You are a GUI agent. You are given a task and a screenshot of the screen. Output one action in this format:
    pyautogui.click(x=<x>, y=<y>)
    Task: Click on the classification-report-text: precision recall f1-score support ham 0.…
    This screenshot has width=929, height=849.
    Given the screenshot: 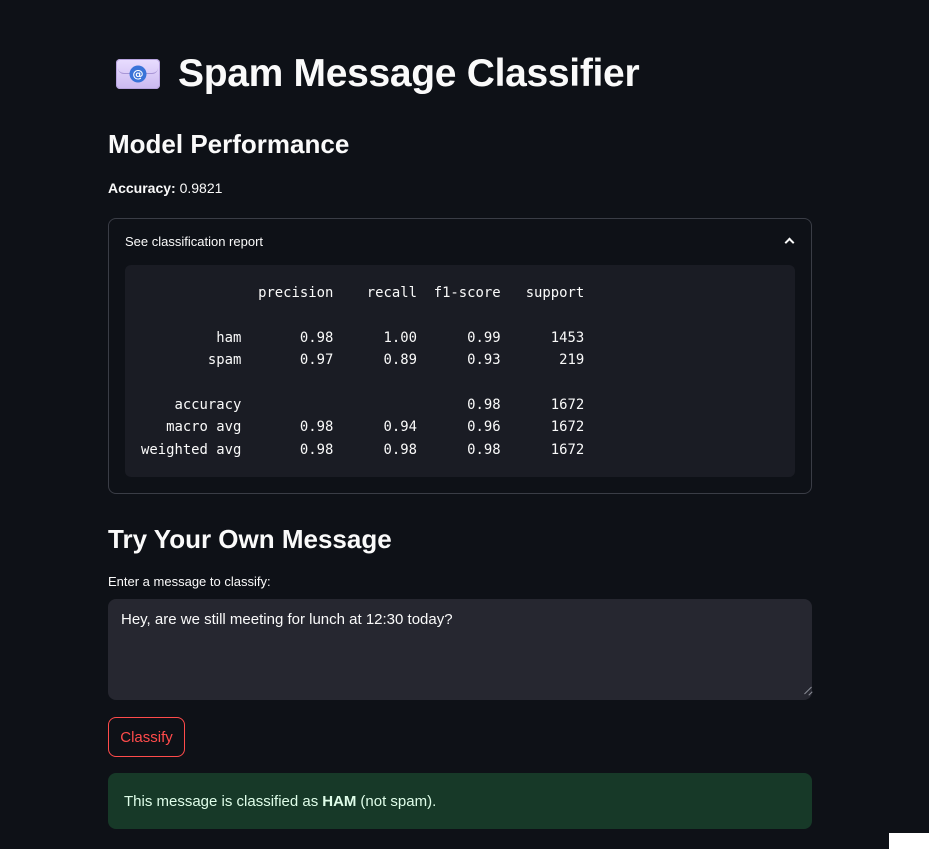 What is the action you would take?
    pyautogui.click(x=363, y=371)
    